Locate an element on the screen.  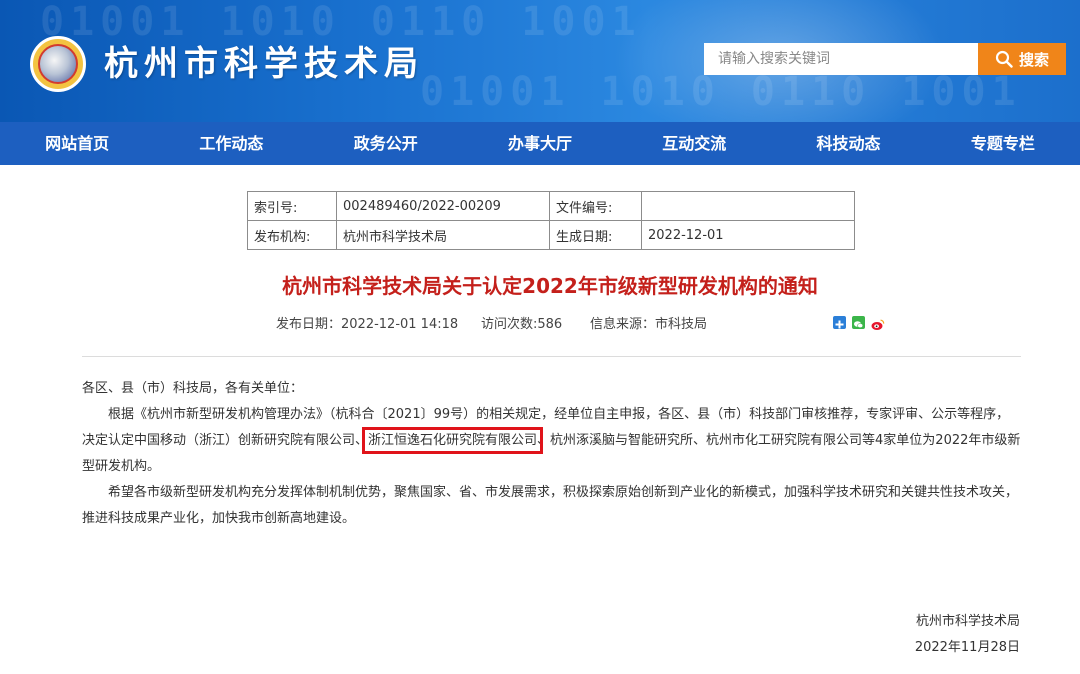
search-button-label: 搜索 is located at coordinates (1033, 59).